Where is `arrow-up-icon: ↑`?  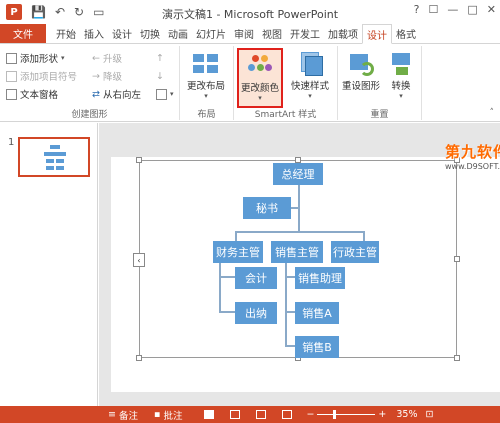
arrow-up-icon: ↑ is located at coordinates (160, 58).